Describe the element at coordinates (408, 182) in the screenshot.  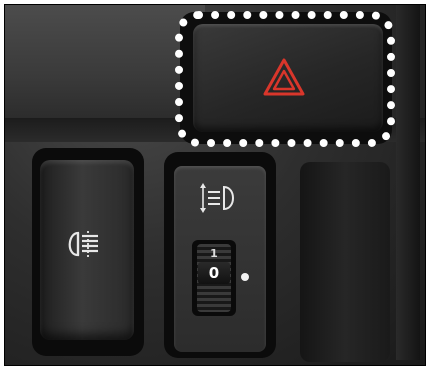
I see `right-trim-edge` at that location.